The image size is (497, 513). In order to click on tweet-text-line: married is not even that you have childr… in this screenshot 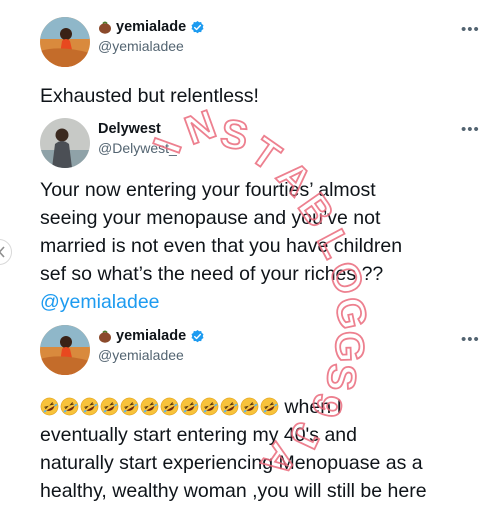, I will do `click(221, 246)`.